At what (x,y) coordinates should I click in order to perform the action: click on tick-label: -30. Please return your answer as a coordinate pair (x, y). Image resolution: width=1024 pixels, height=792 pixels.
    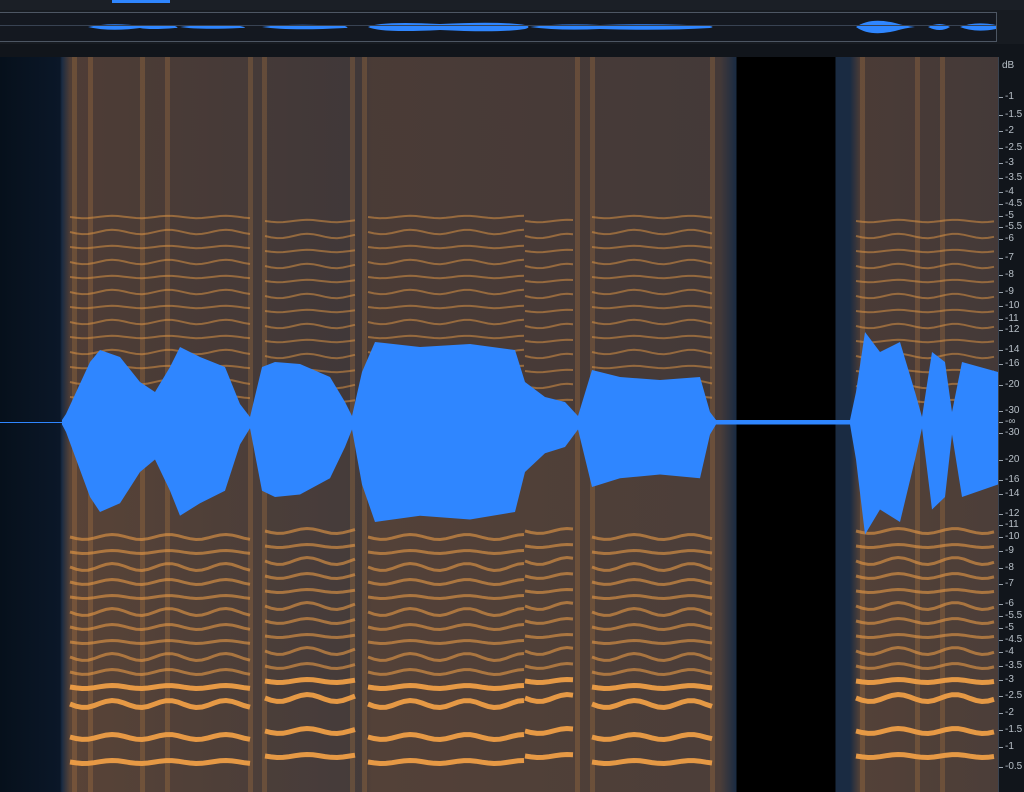
    Looking at the image, I should click on (1012, 432).